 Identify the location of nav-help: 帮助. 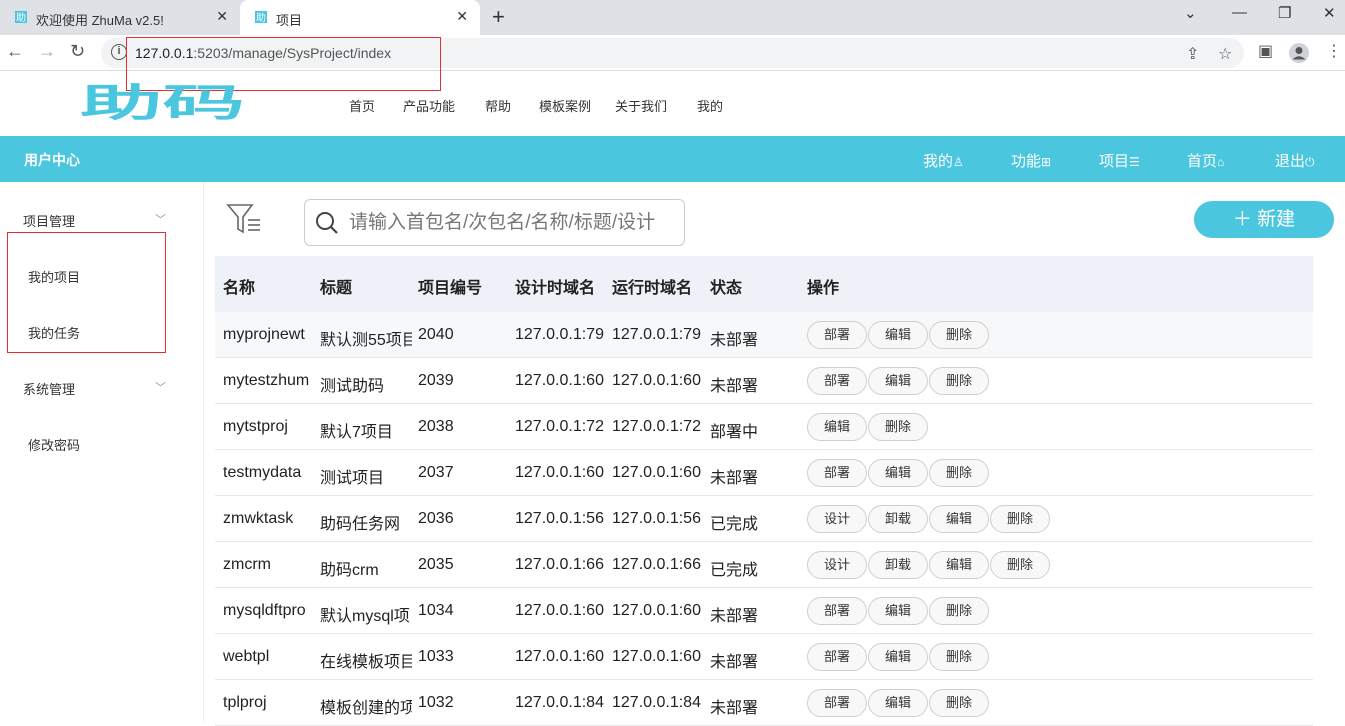
(498, 105).